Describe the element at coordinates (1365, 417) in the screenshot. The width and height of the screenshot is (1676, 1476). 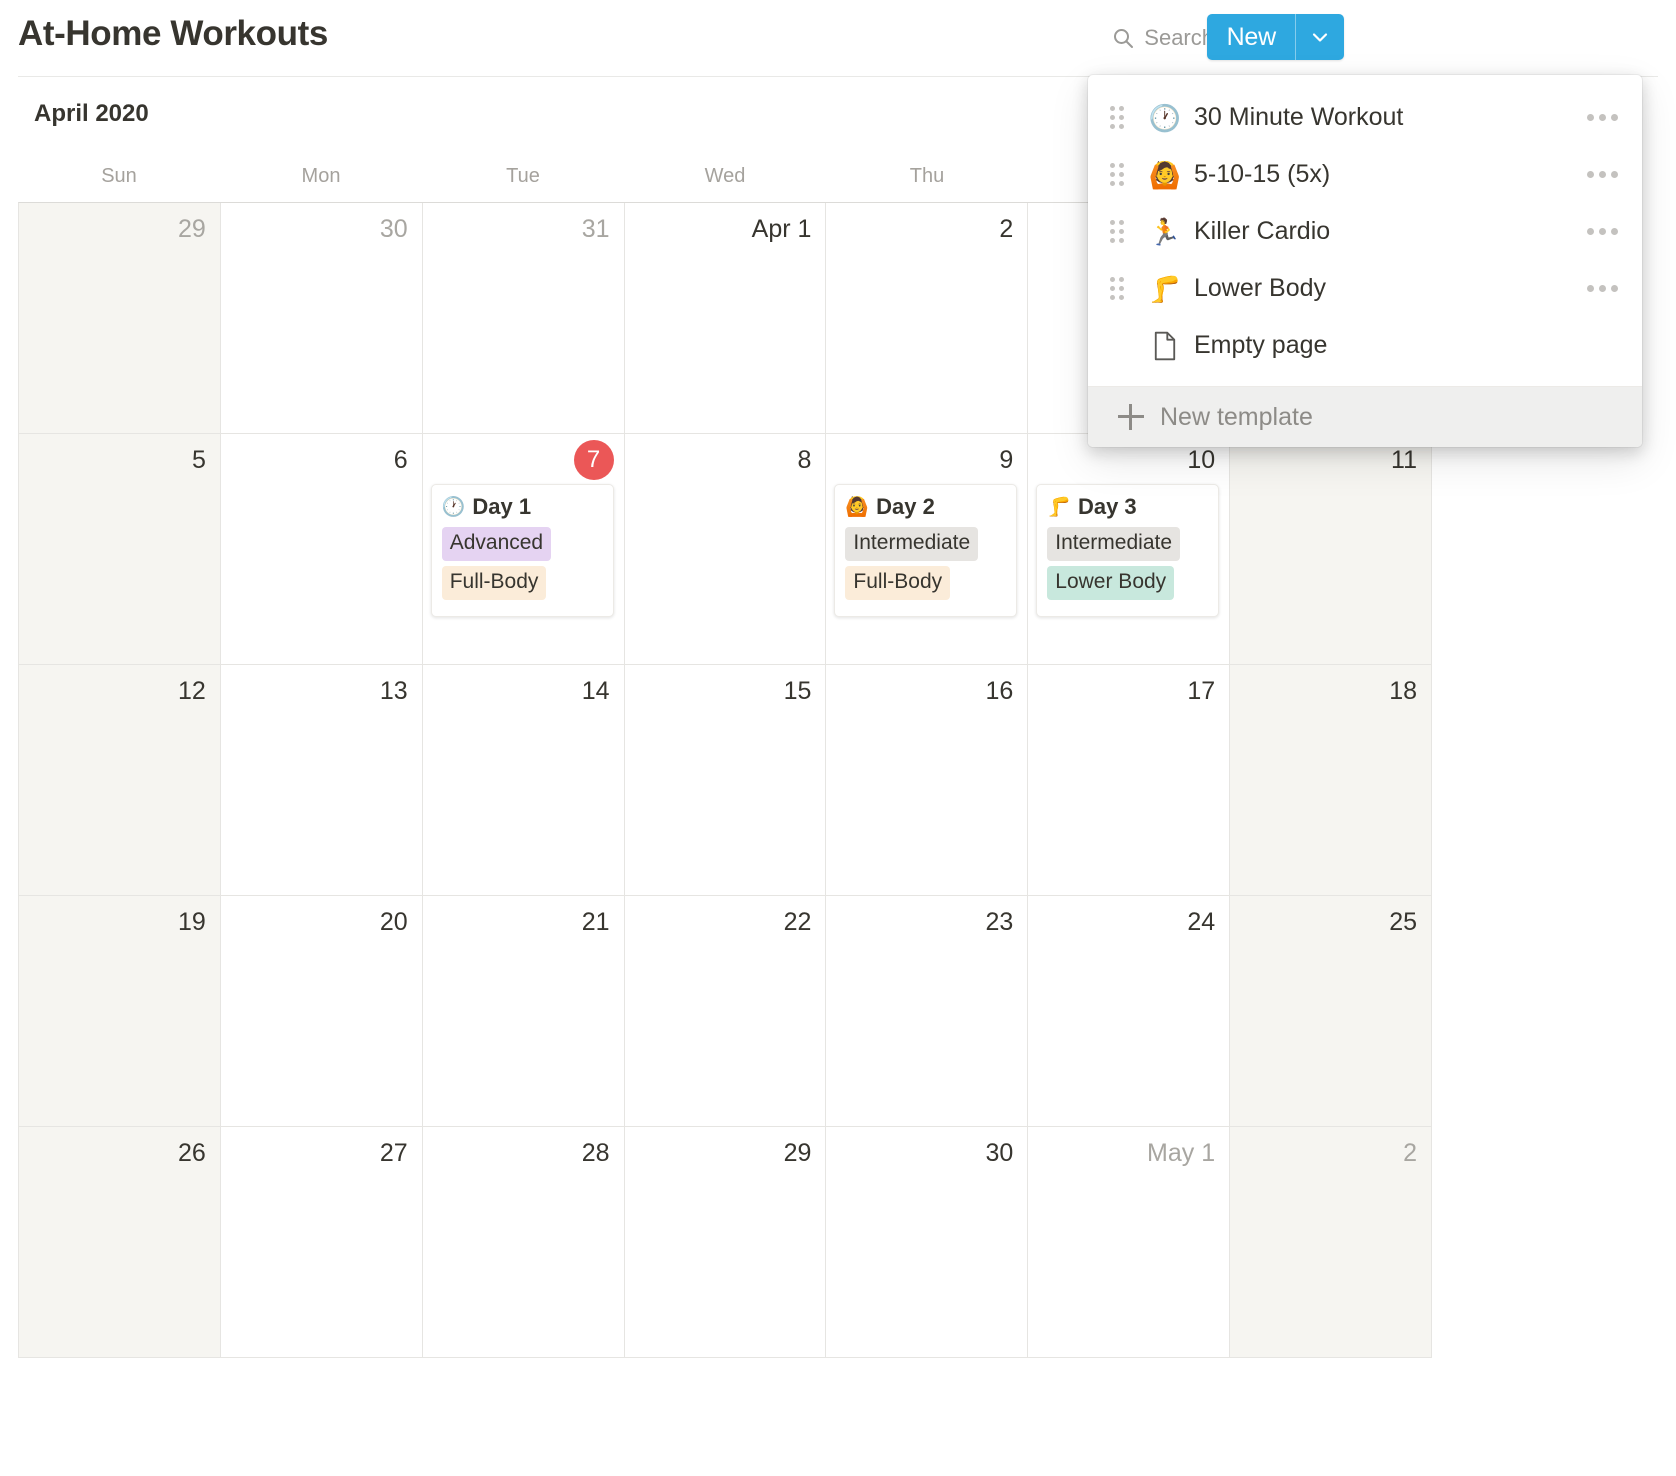
I see `new-template-button: New template` at that location.